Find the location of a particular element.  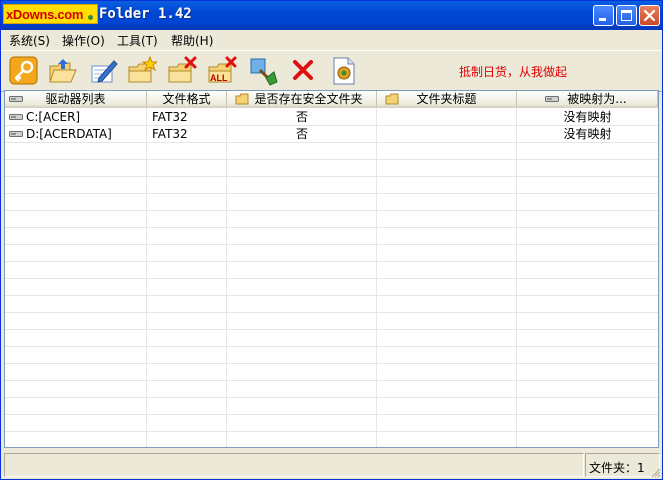

delete-folder-button is located at coordinates (182, 71).